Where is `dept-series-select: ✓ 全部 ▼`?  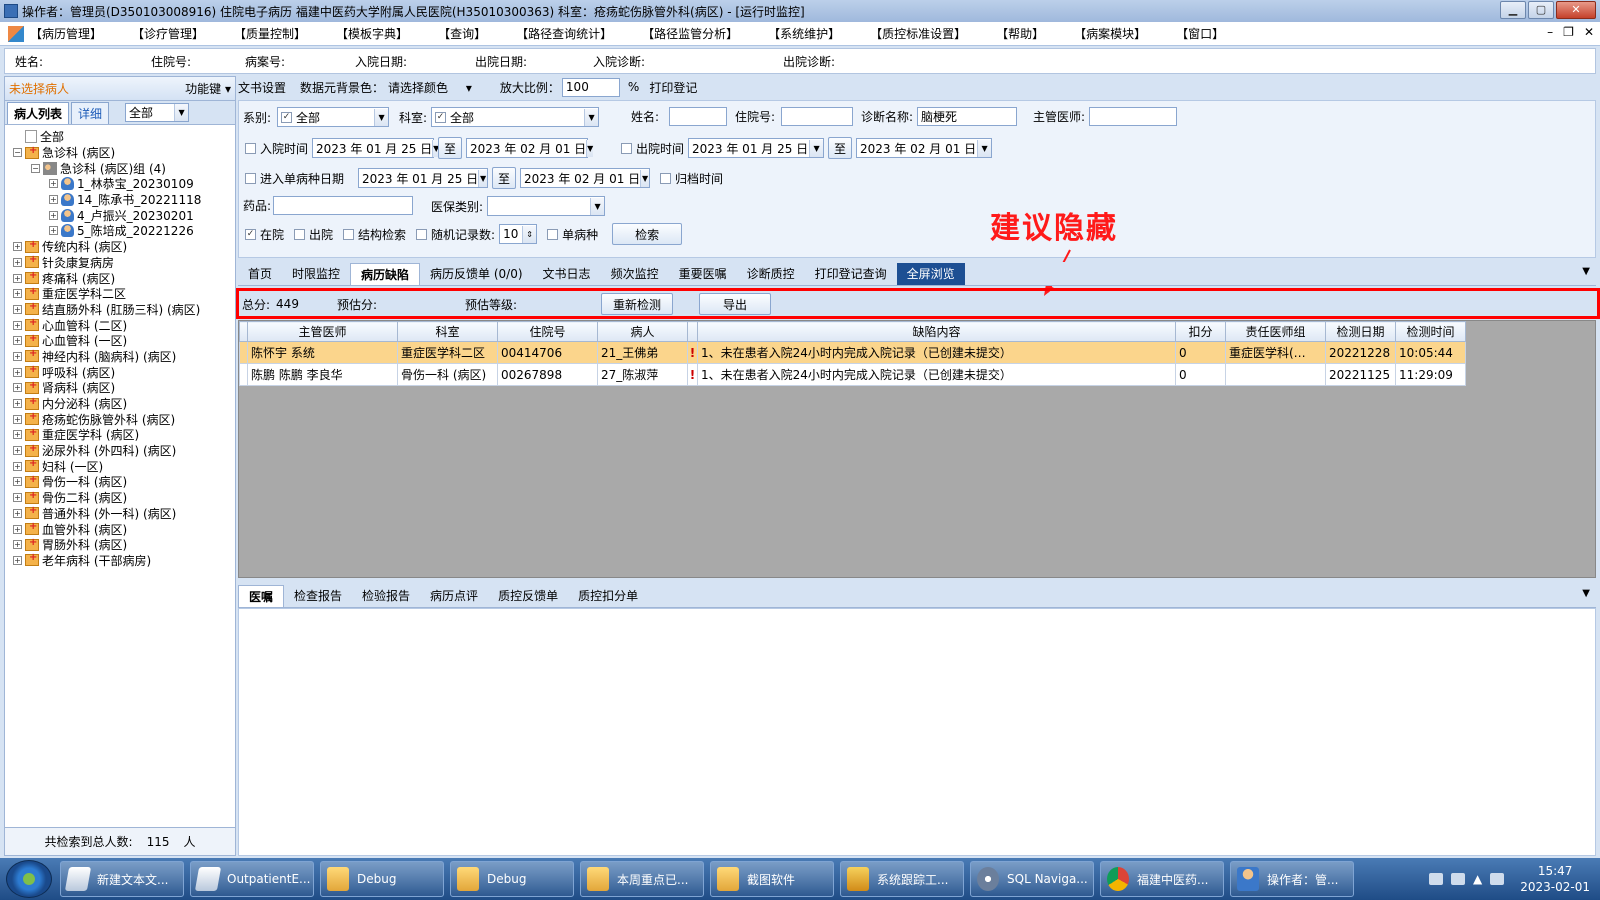 dept-series-select: ✓ 全部 ▼ is located at coordinates (333, 117).